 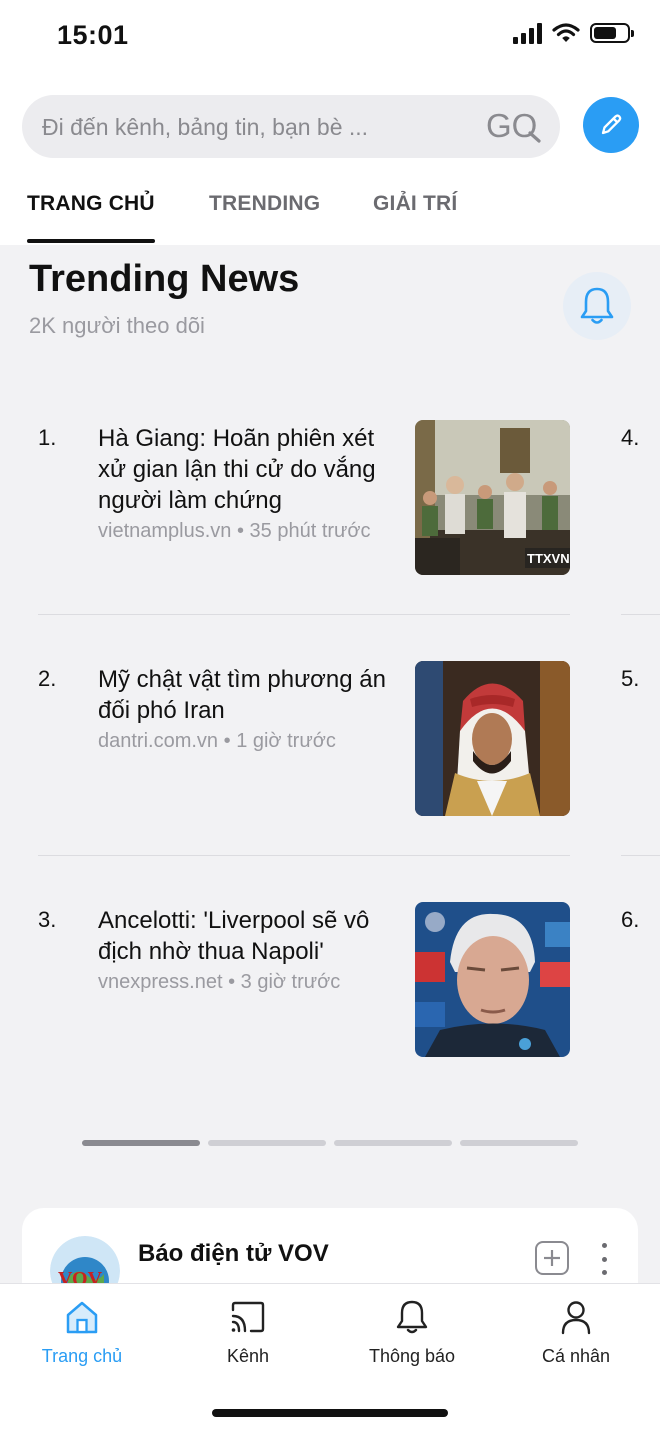 What do you see at coordinates (158, 741) in the screenshot?
I see `news-source: dantri.com.vn` at bounding box center [158, 741].